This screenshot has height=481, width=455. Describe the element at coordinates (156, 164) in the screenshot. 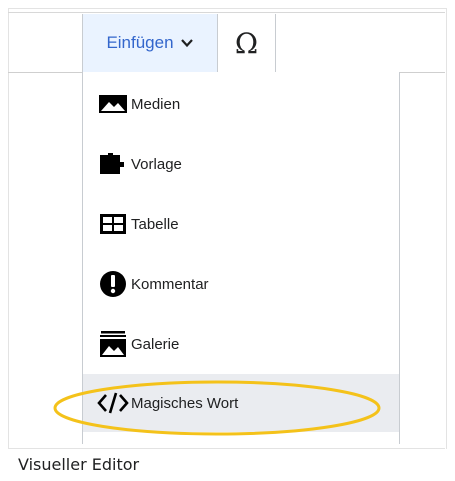

I see `menu-item-label: Vorlage` at that location.